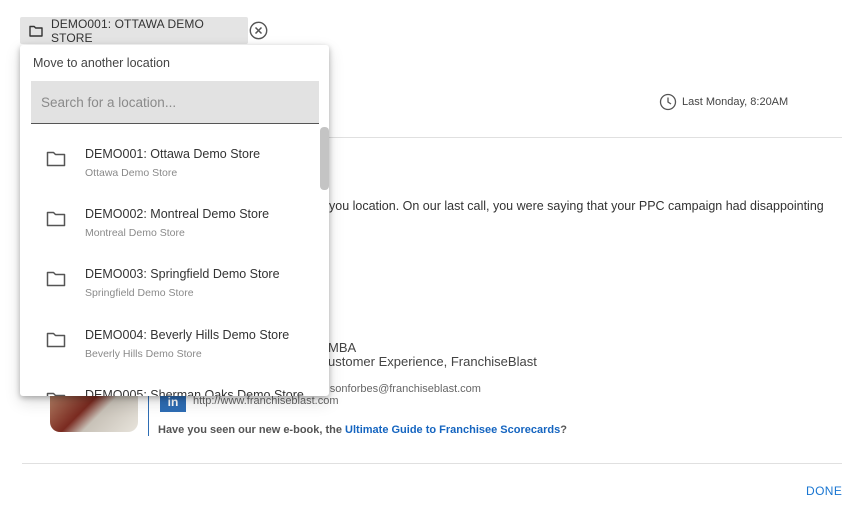 This screenshot has height=513, width=860. Describe the element at coordinates (735, 101) in the screenshot. I see `timestamp-text: Last Monday, 8:20AM` at that location.